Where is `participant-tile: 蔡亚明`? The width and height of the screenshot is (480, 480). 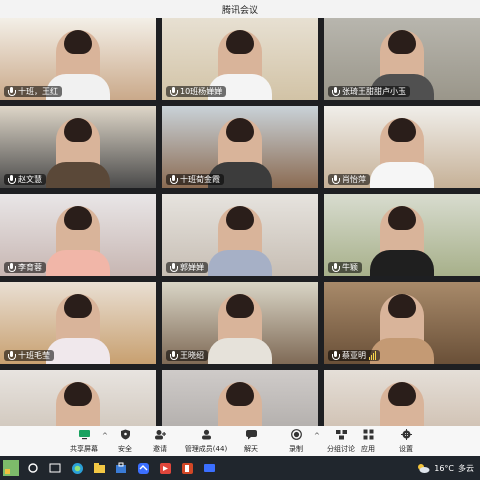 participant-tile: 蔡亚明 is located at coordinates (402, 323).